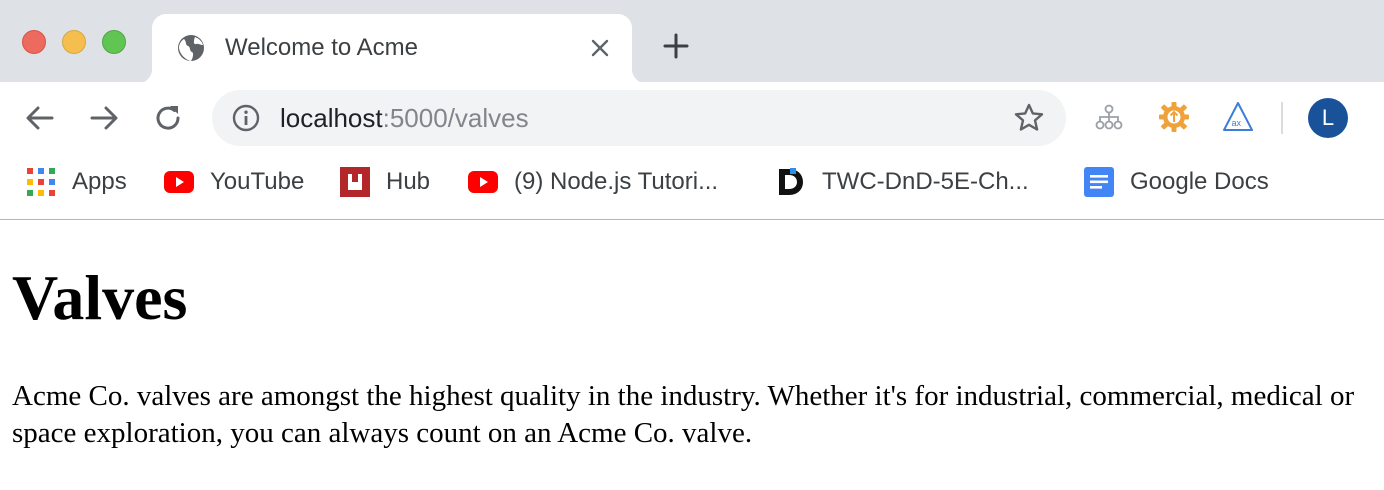  I want to click on active-tab: Welcome to Acme, so click(392, 49).